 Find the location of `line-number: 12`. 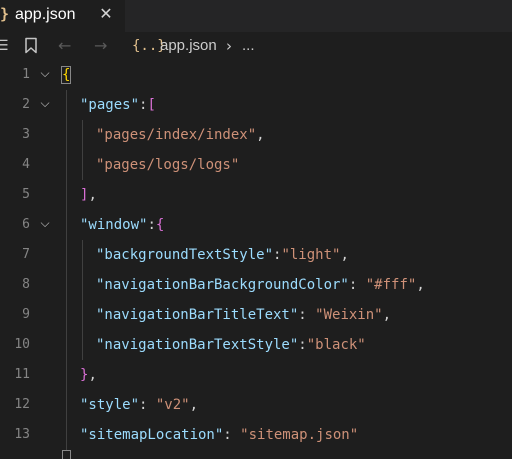

line-number: 12 is located at coordinates (22, 404).